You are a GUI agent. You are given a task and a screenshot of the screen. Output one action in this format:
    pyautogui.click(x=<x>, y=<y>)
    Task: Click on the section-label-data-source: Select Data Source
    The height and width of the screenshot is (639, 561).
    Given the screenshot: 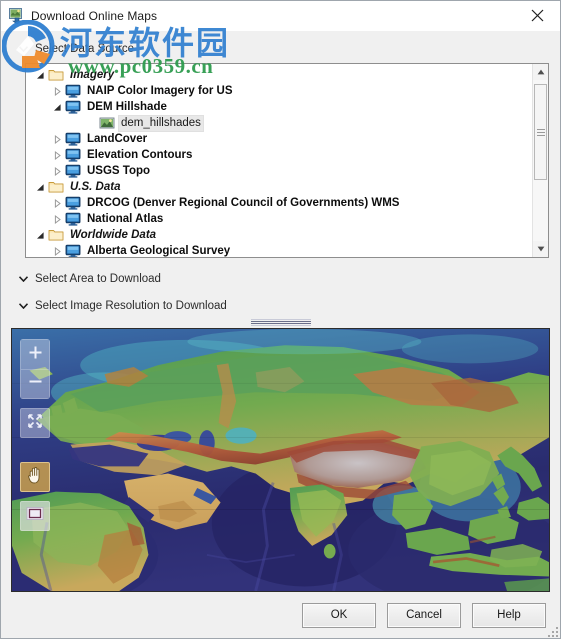 What is the action you would take?
    pyautogui.click(x=85, y=49)
    